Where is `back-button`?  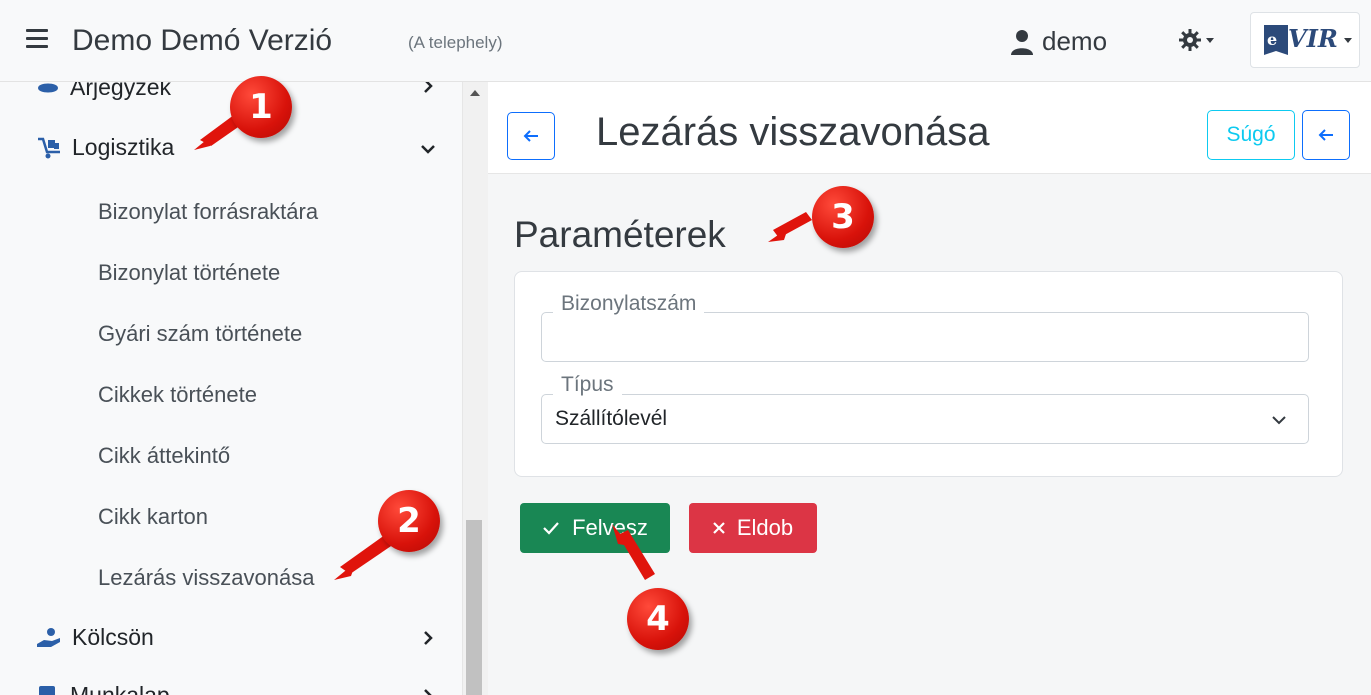
back-button is located at coordinates (531, 136).